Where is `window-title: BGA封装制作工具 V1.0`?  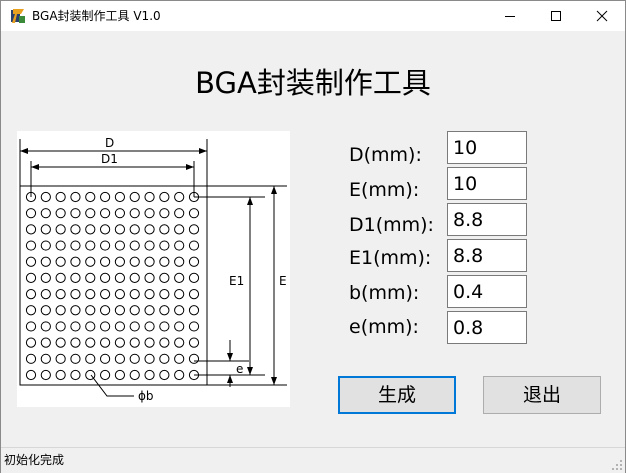
window-title: BGA封装制作工具 V1.0 is located at coordinates (96, 16).